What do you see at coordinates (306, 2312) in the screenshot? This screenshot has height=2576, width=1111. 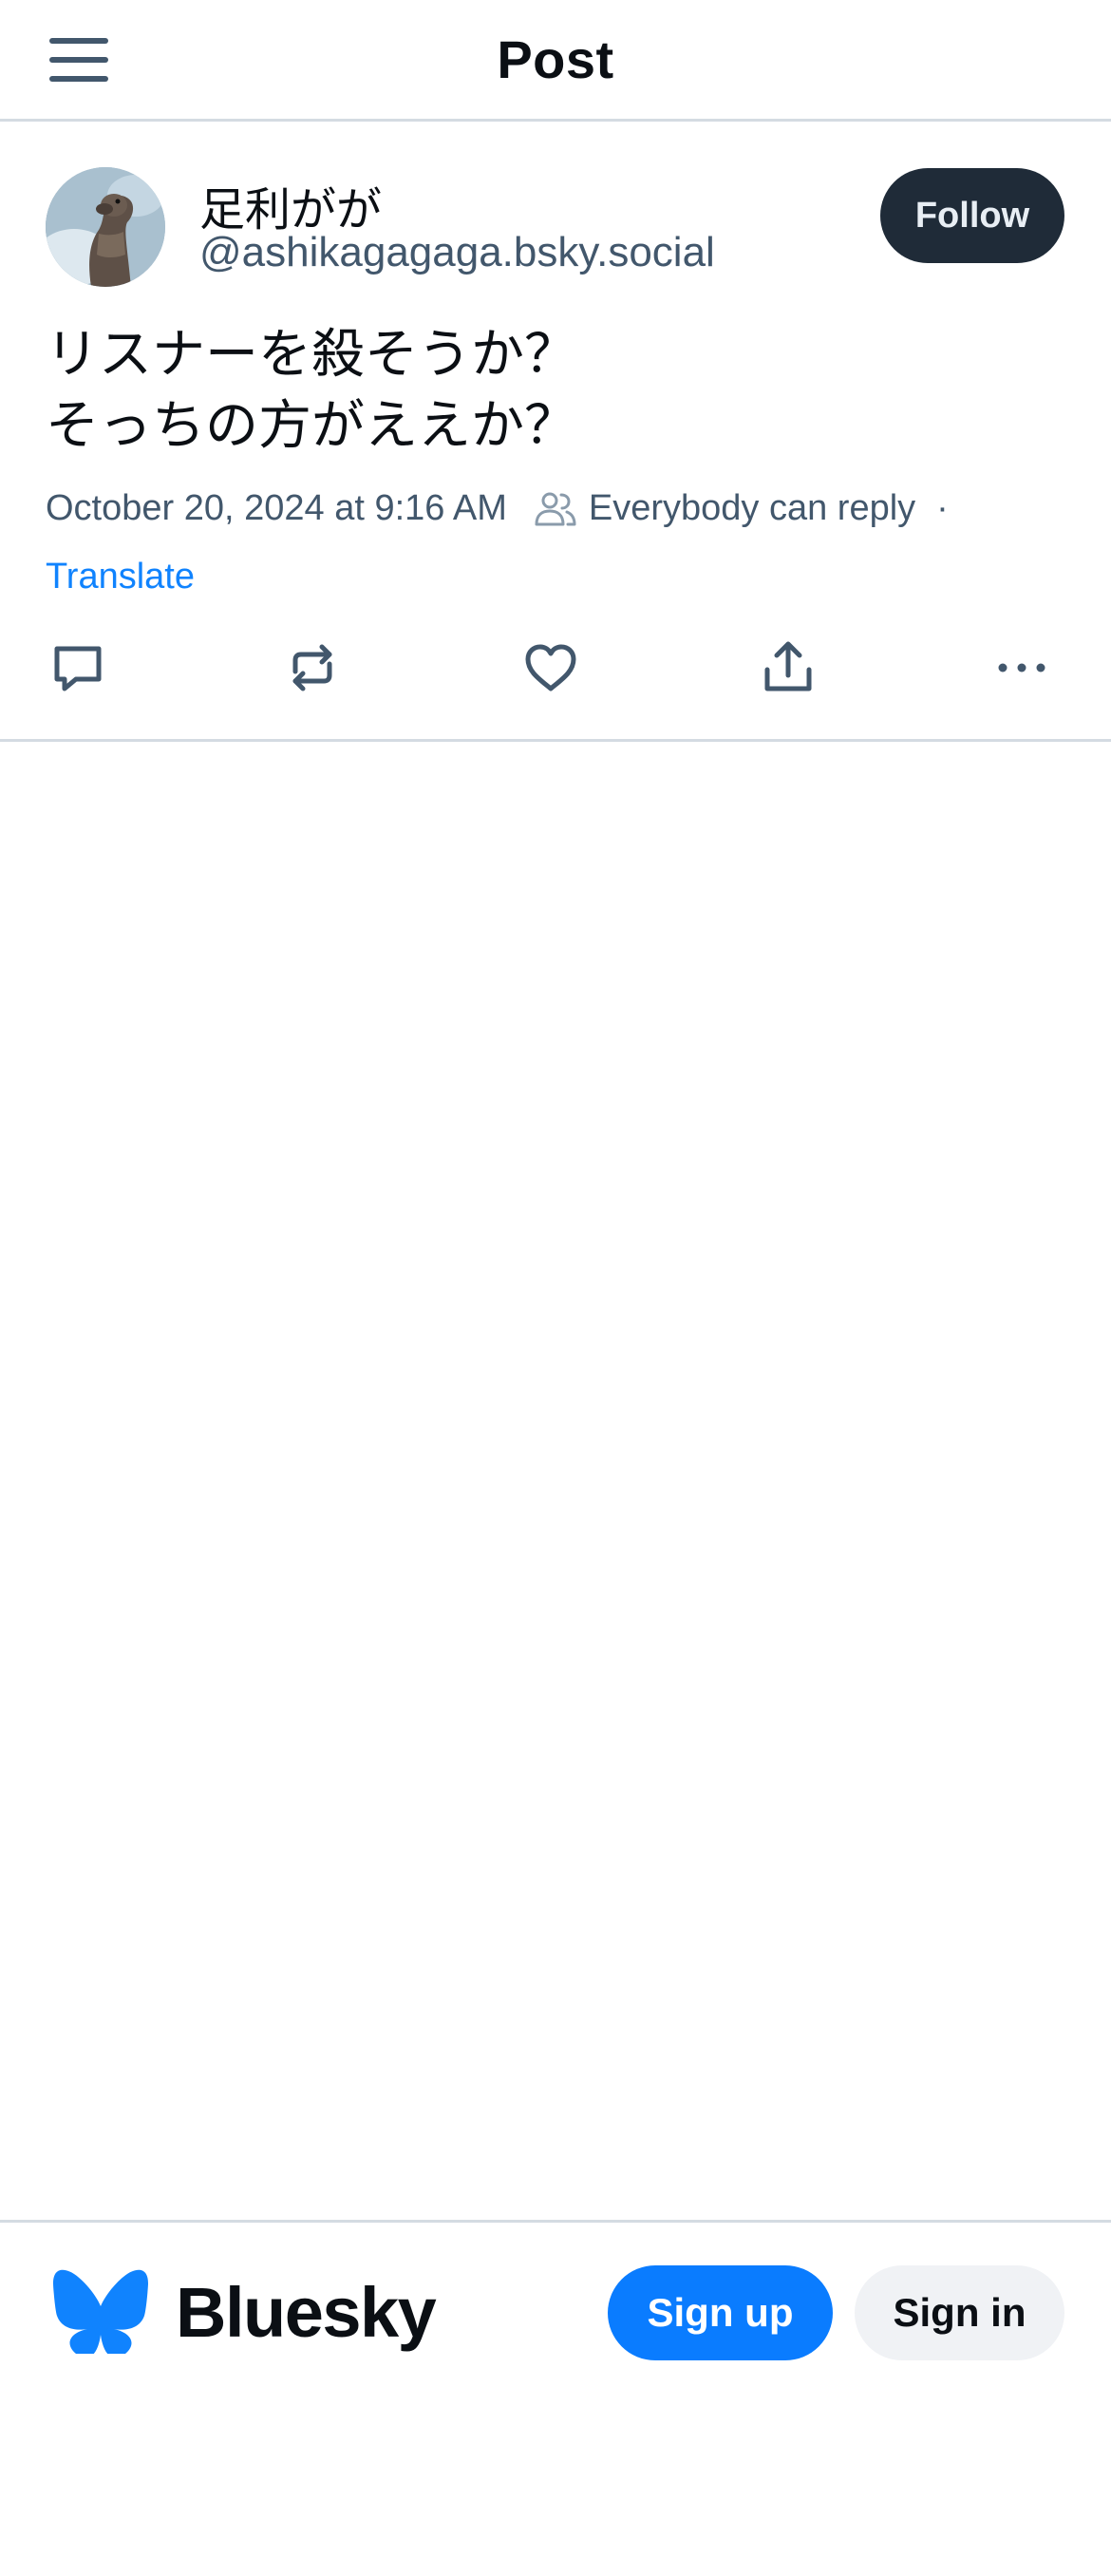 I see `brand-name: Bluesky` at bounding box center [306, 2312].